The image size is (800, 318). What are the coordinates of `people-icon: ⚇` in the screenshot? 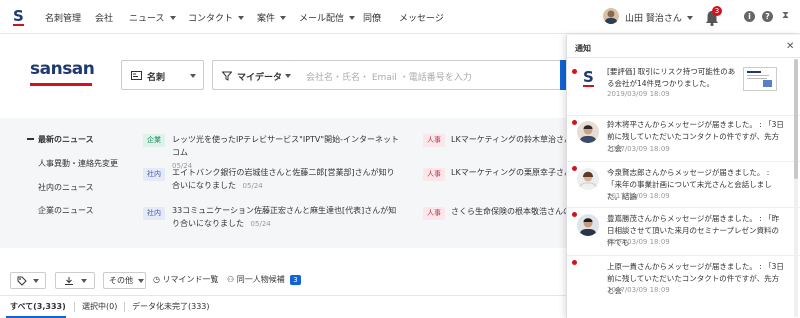 It's located at (231, 279).